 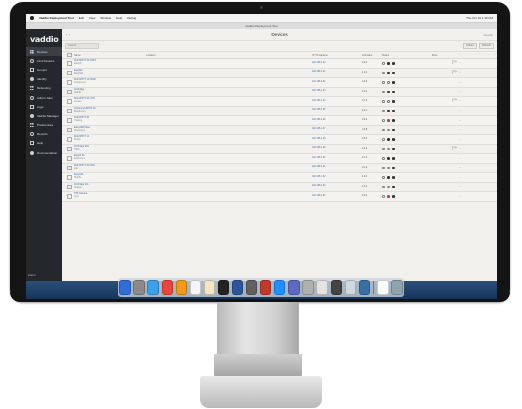 I want to click on photos-icon, so click(x=294, y=287).